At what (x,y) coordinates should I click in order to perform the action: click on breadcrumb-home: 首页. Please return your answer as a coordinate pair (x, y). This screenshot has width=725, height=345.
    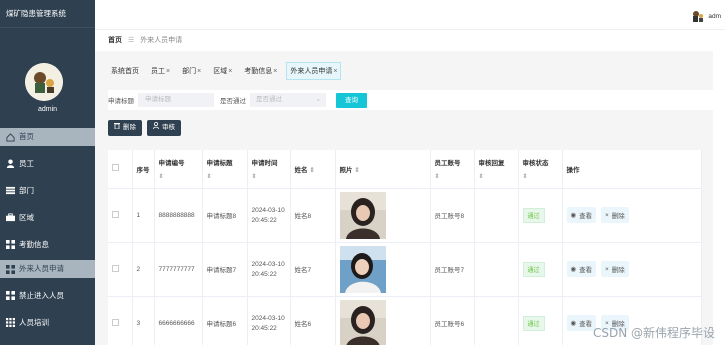
    Looking at the image, I should click on (115, 40).